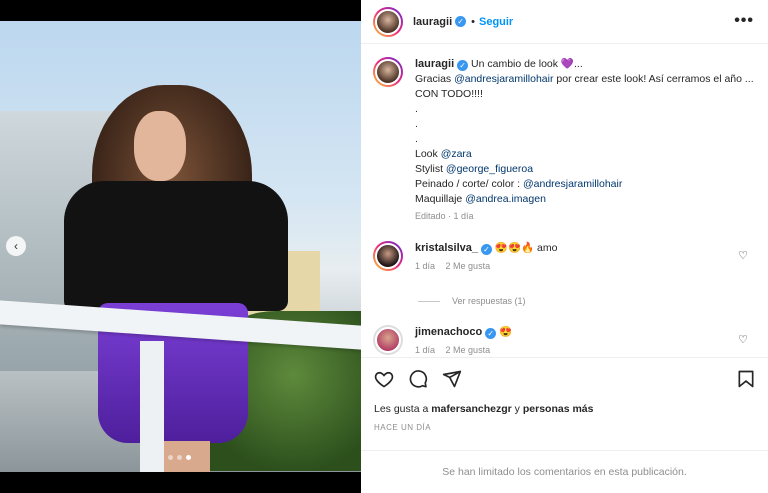 The height and width of the screenshot is (493, 768). What do you see at coordinates (489, 169) in the screenshot?
I see `mention-link: @george_figueroa` at bounding box center [489, 169].